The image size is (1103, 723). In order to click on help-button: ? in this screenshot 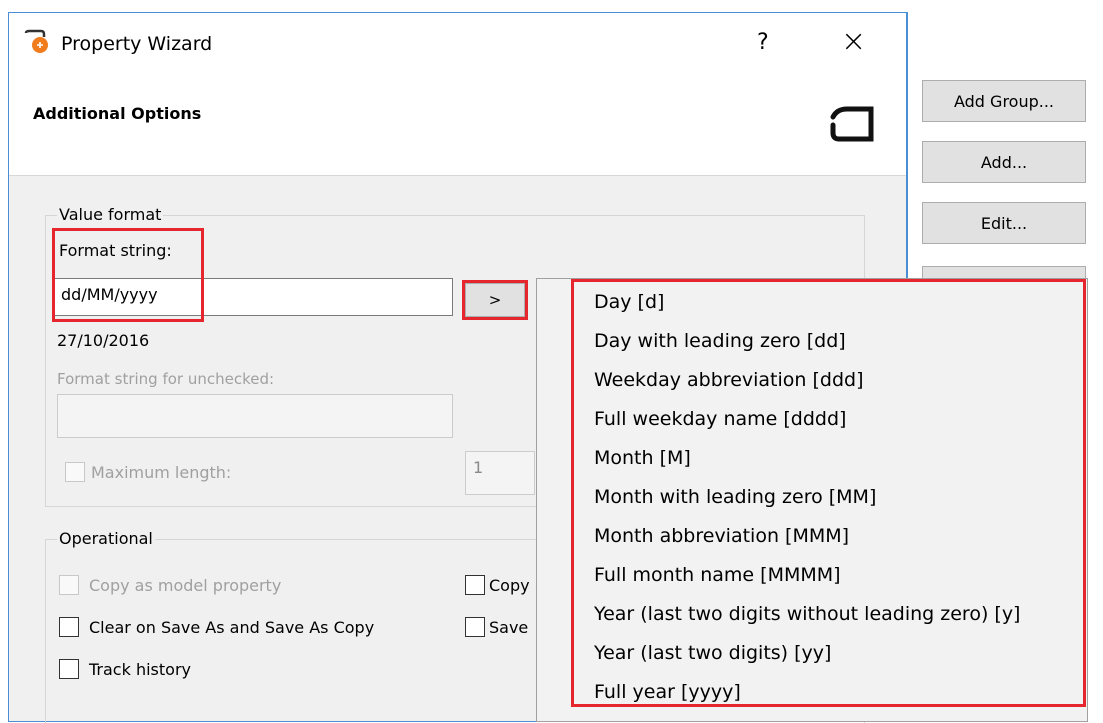, I will do `click(763, 43)`.